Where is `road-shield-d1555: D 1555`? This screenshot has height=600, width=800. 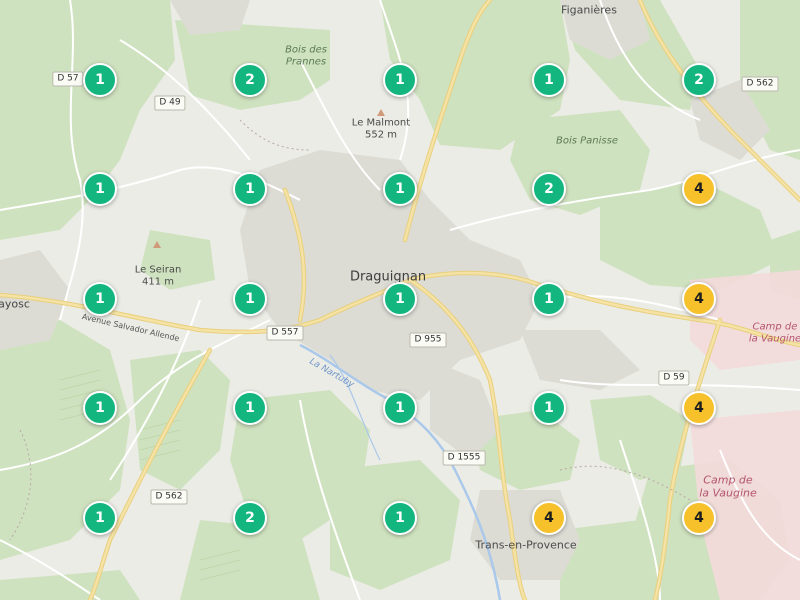
road-shield-d1555: D 1555 is located at coordinates (464, 458).